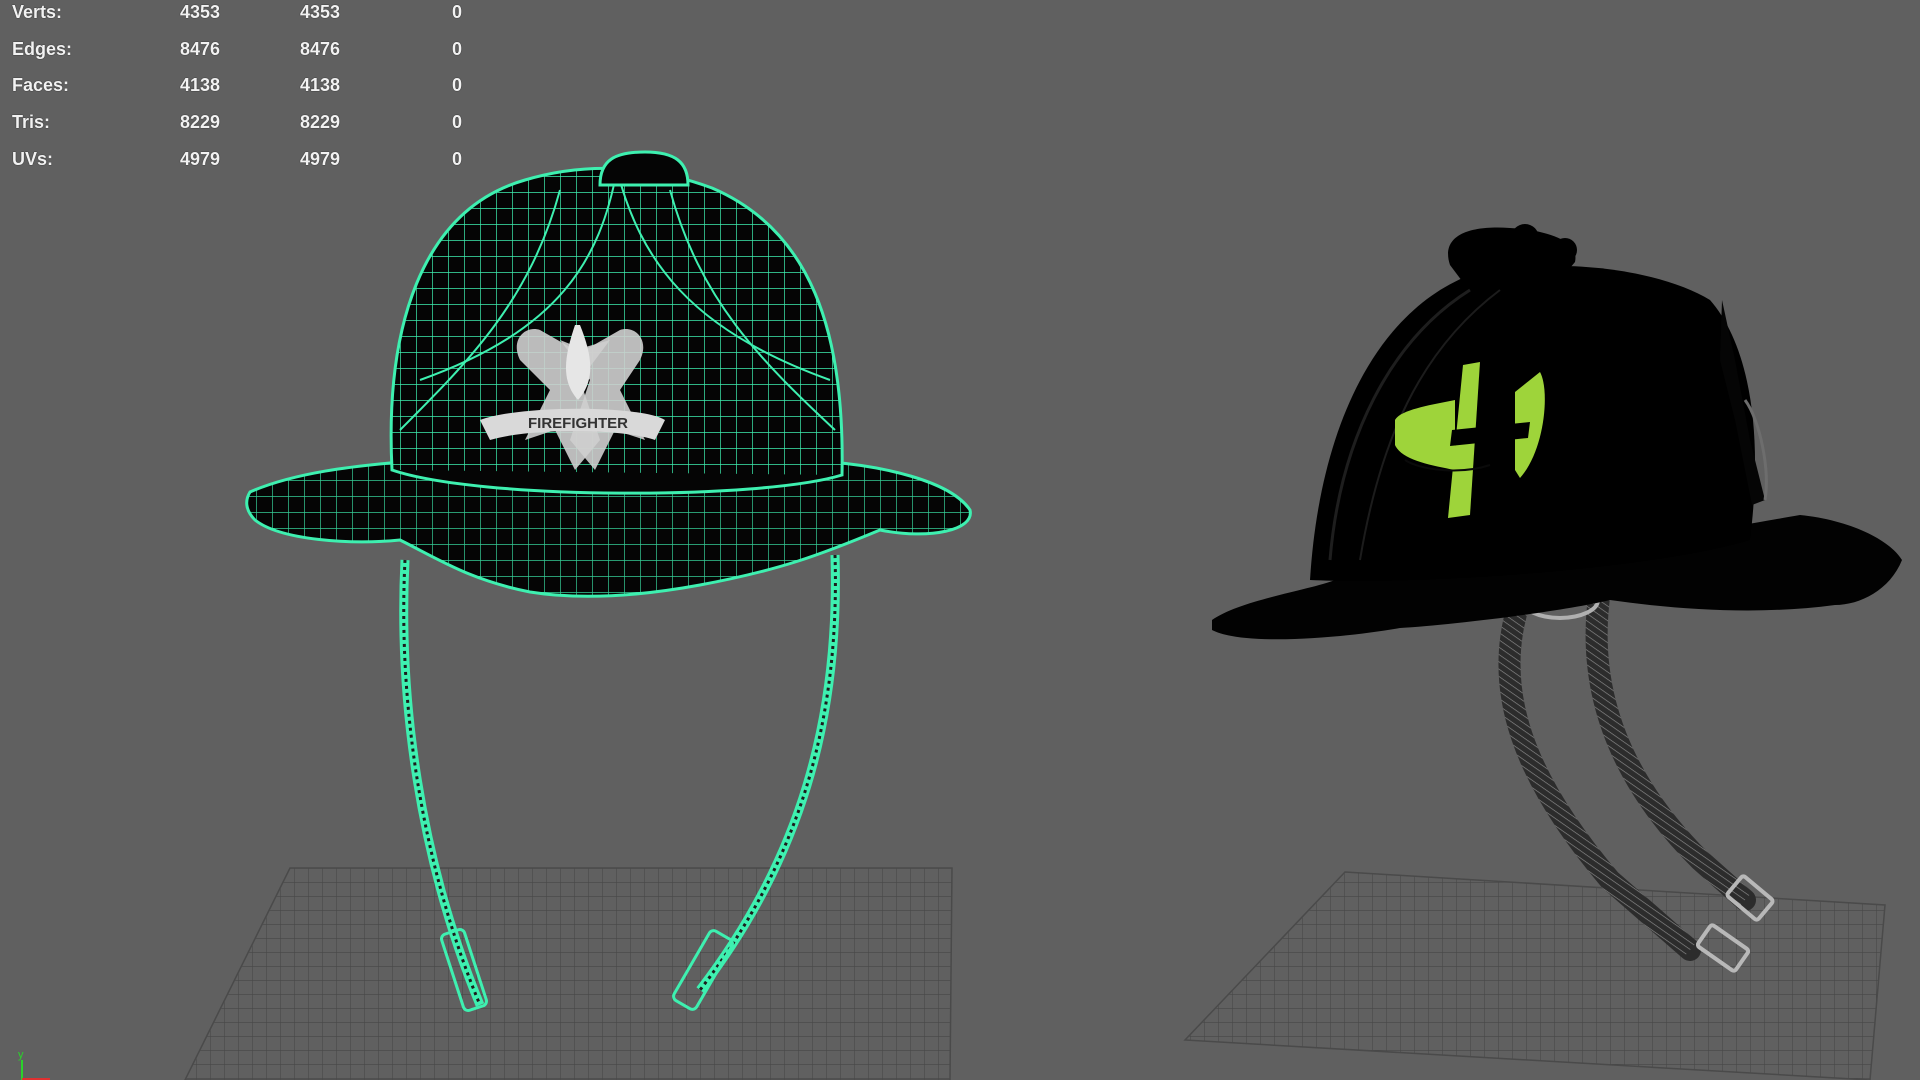  Describe the element at coordinates (33, 158) in the screenshot. I see `hud-label: UVs:` at that location.